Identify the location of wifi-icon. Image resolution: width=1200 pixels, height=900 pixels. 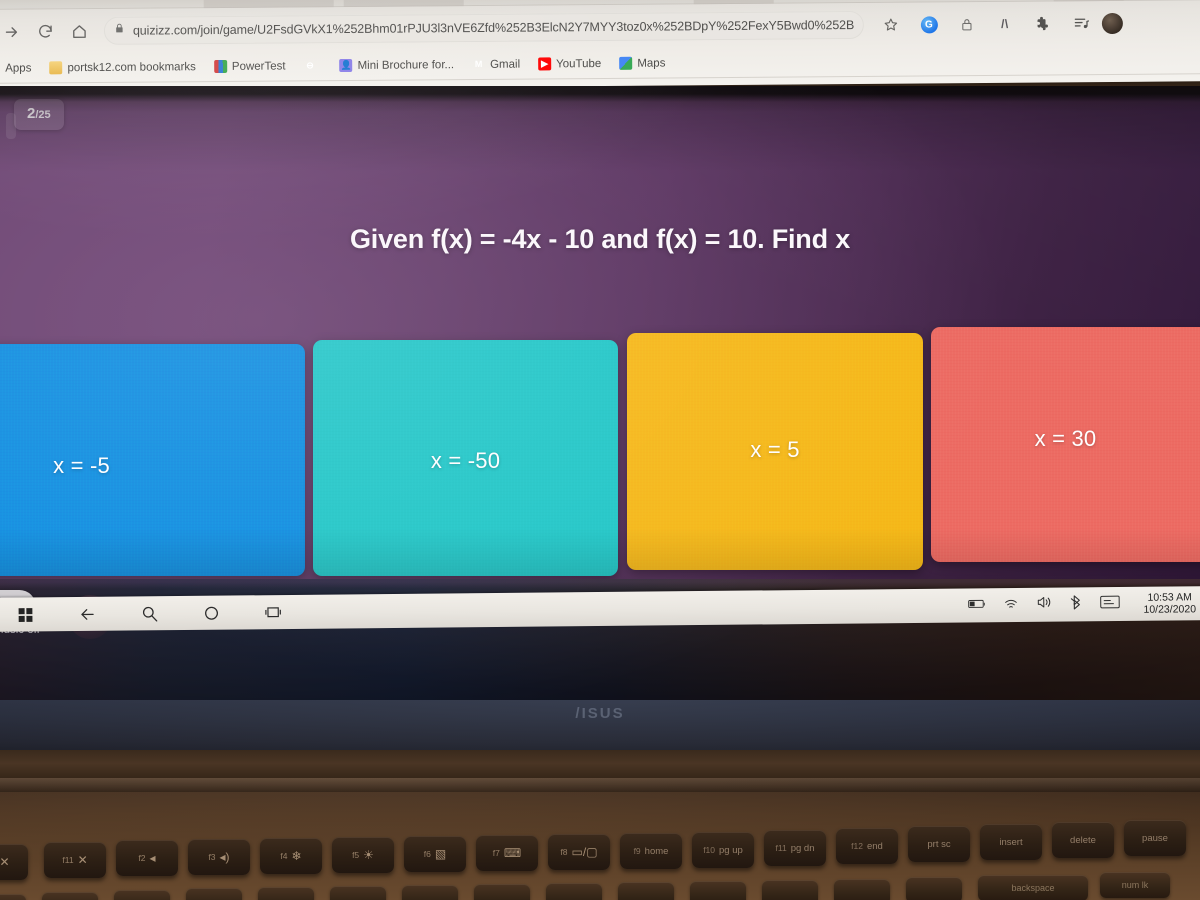
(1011, 604).